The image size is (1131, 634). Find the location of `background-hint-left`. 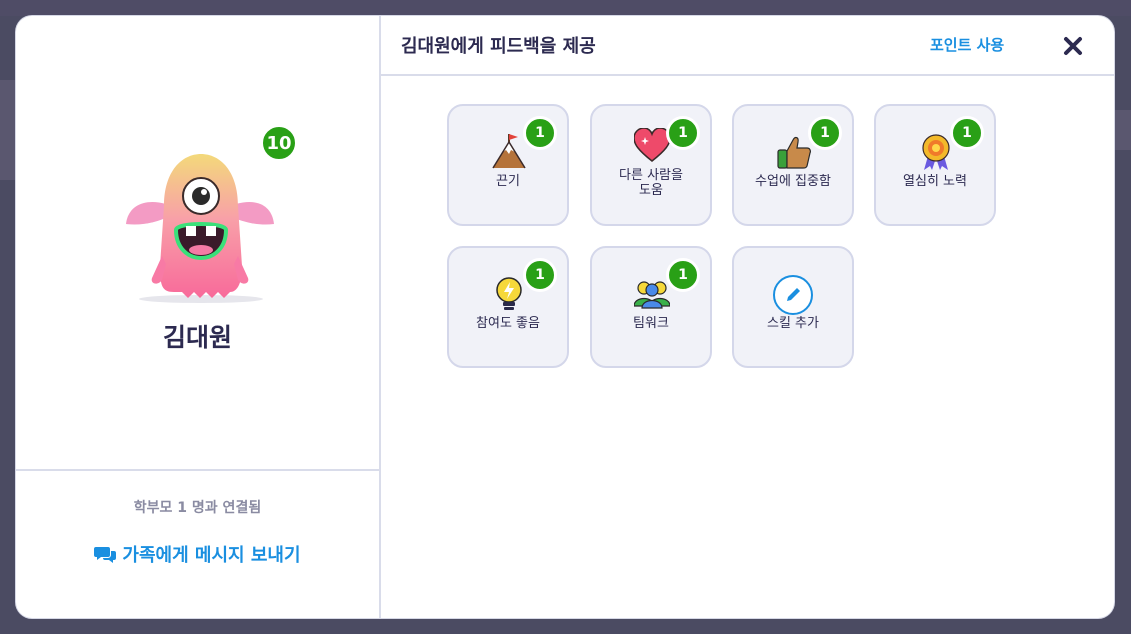

background-hint-left is located at coordinates (8, 130).